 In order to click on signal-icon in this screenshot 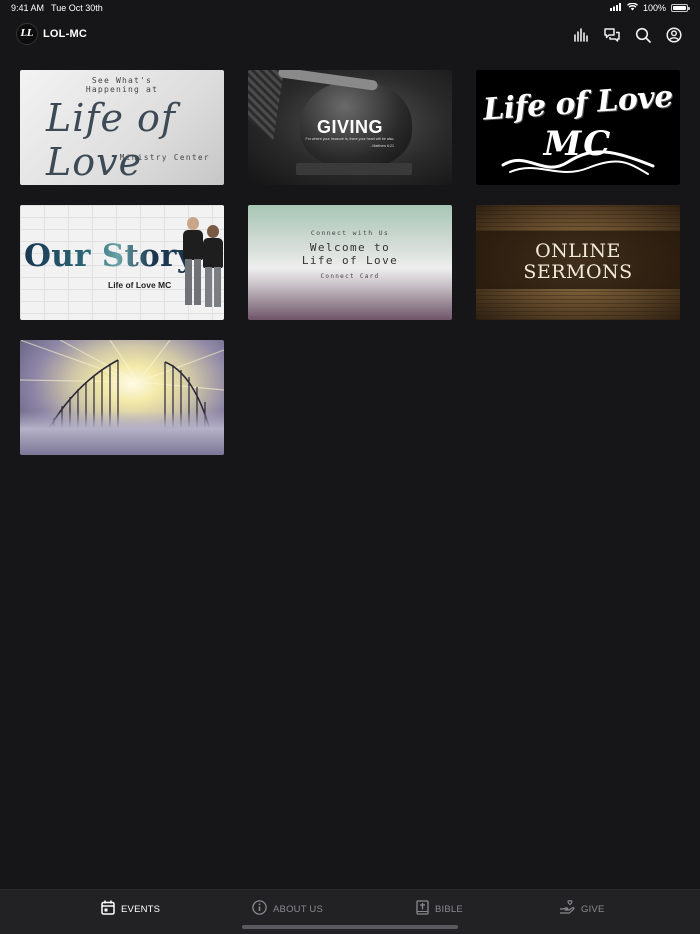, I will do `click(615, 8)`.